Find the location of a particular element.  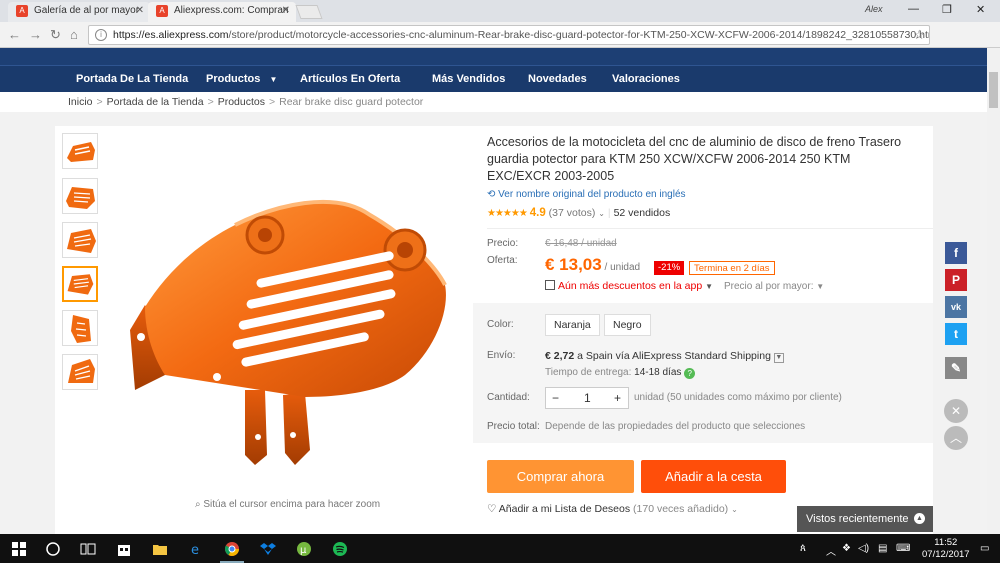

cortana-icon is located at coordinates (53, 549).